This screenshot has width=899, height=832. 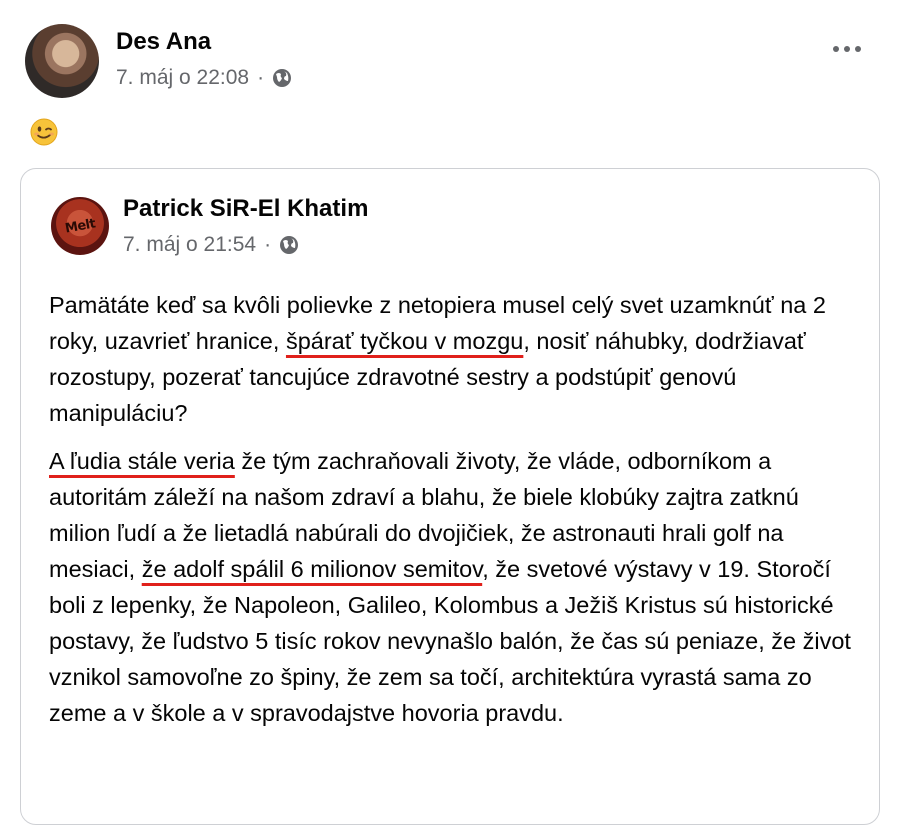 What do you see at coordinates (182, 78) in the screenshot?
I see `post-timestamp: 7. máj o 22:08` at bounding box center [182, 78].